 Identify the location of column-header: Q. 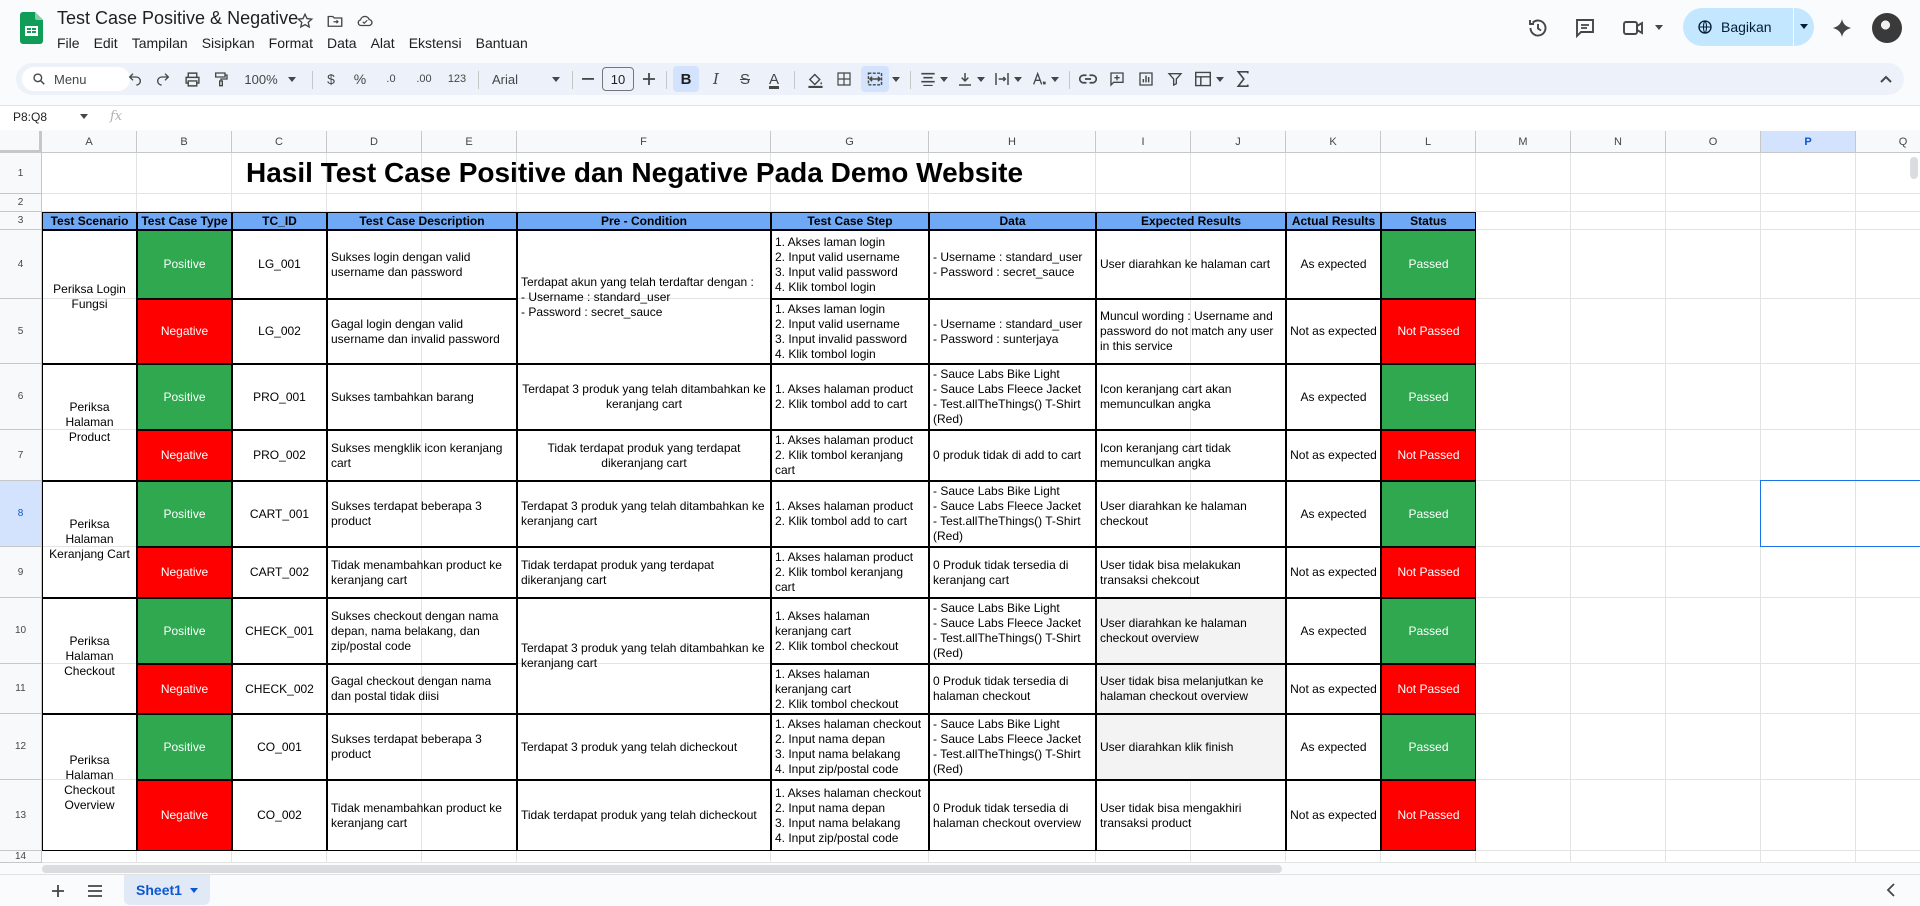
(1888, 142).